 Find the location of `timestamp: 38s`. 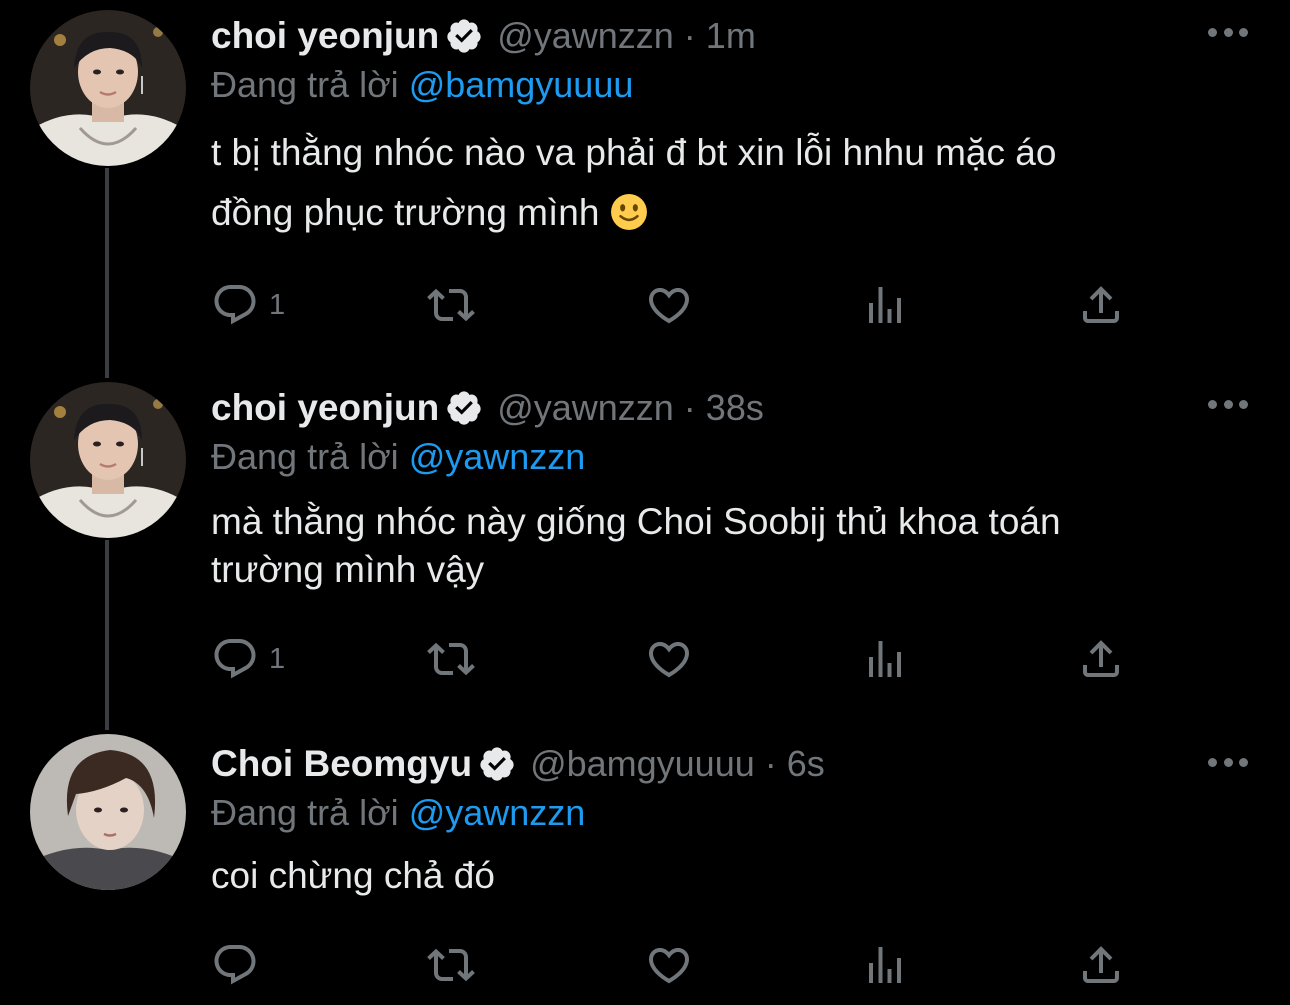

timestamp: 38s is located at coordinates (735, 408).